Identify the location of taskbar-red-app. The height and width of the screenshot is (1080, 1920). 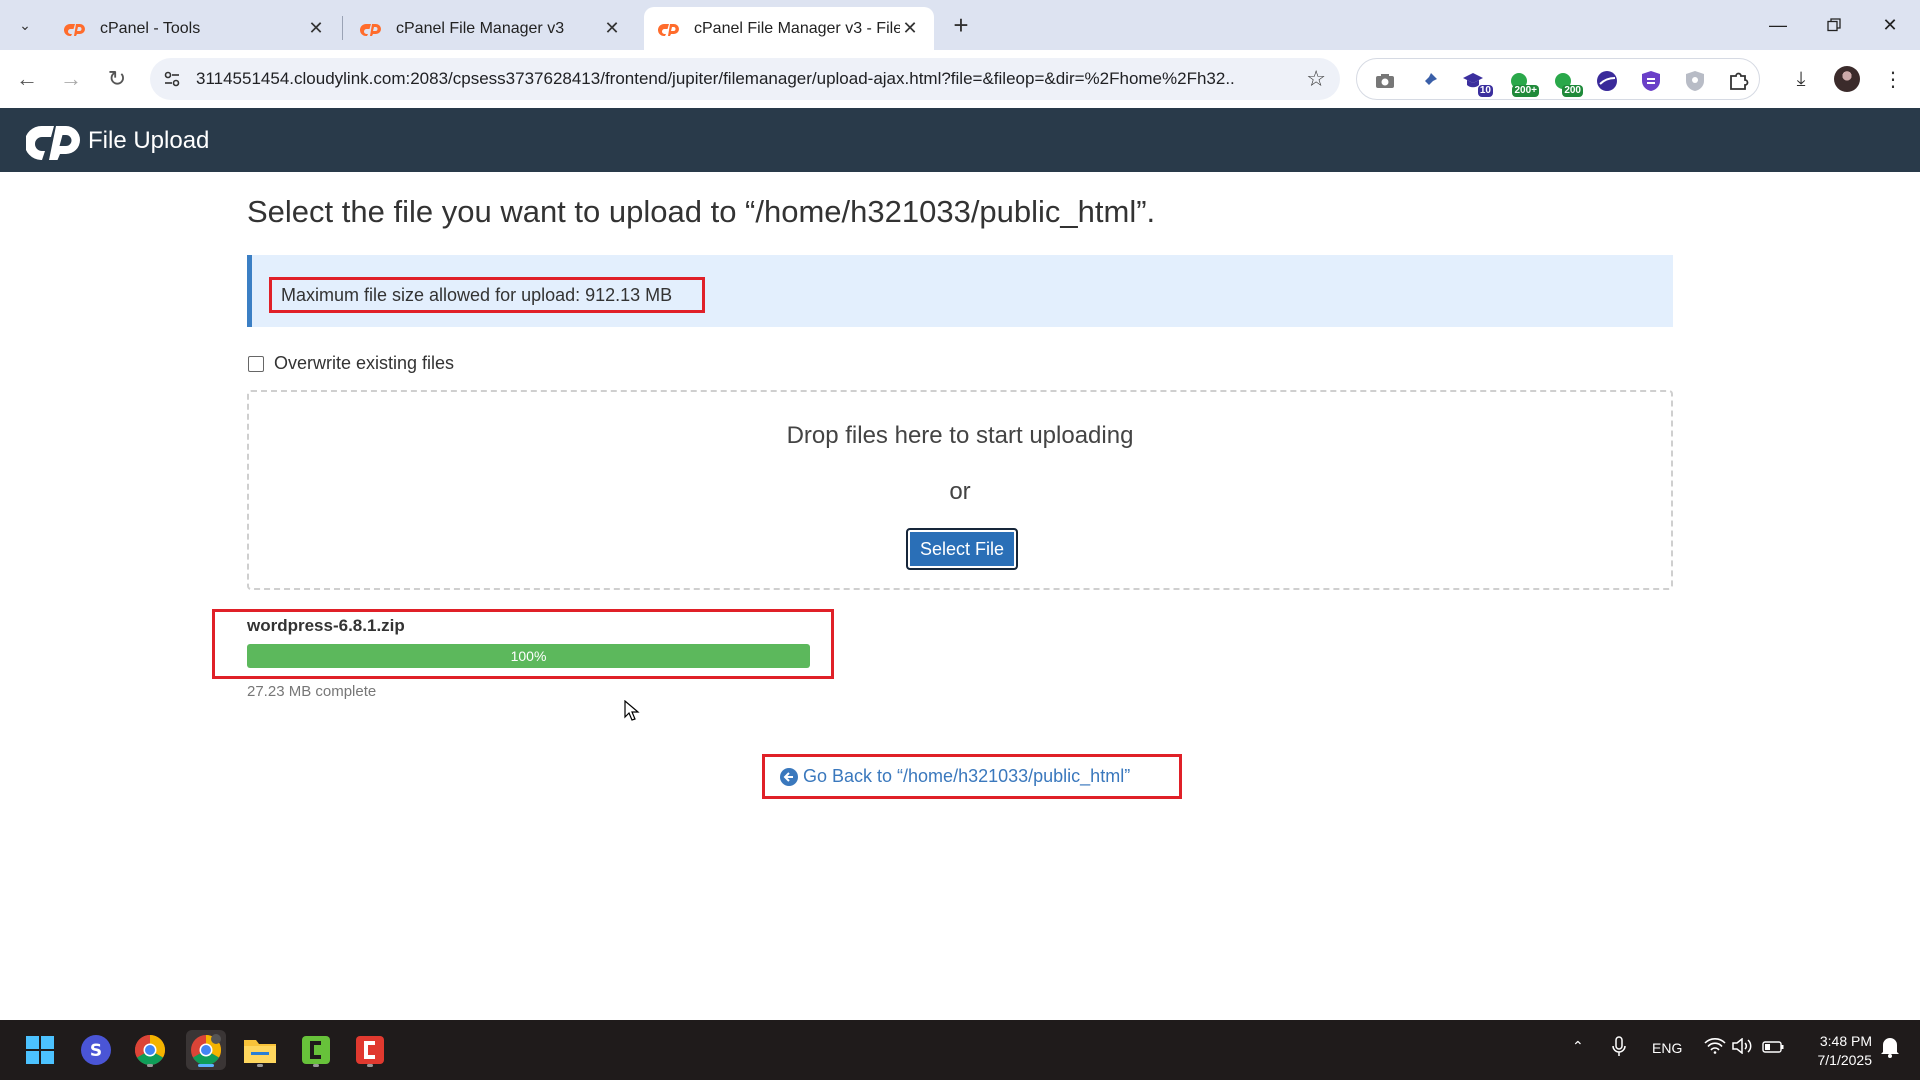
(370, 1050).